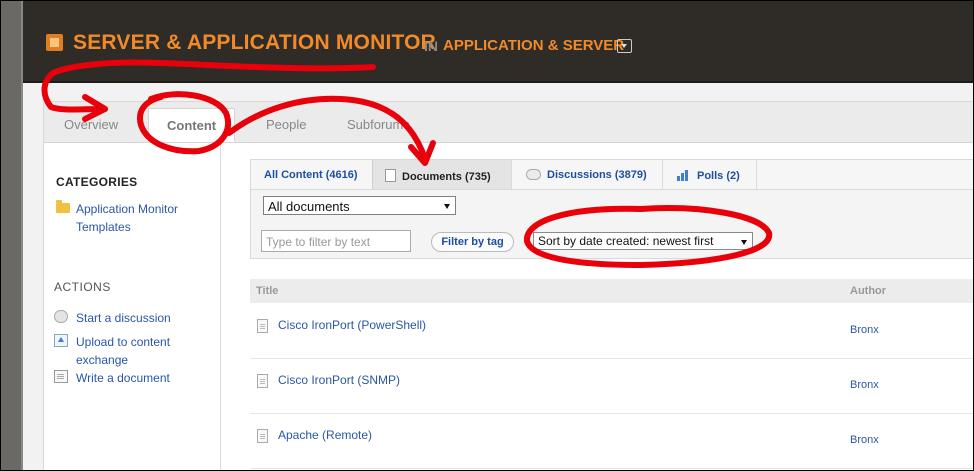 The width and height of the screenshot is (974, 471). I want to click on column-author: Author, so click(868, 291).